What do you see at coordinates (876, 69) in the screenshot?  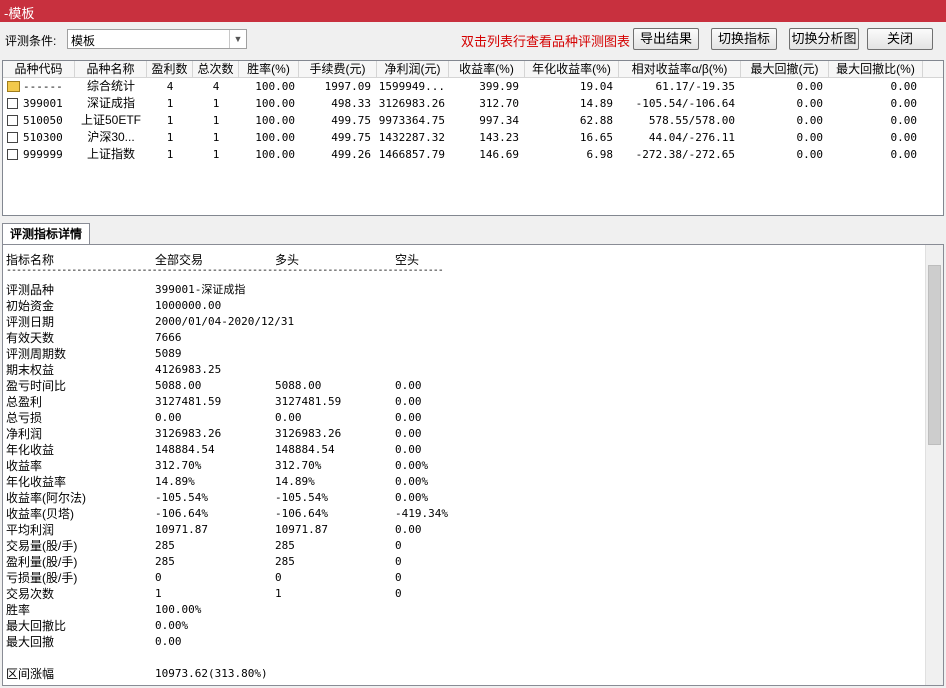 I see `col-header-ddr: 最大回撤比(%)` at bounding box center [876, 69].